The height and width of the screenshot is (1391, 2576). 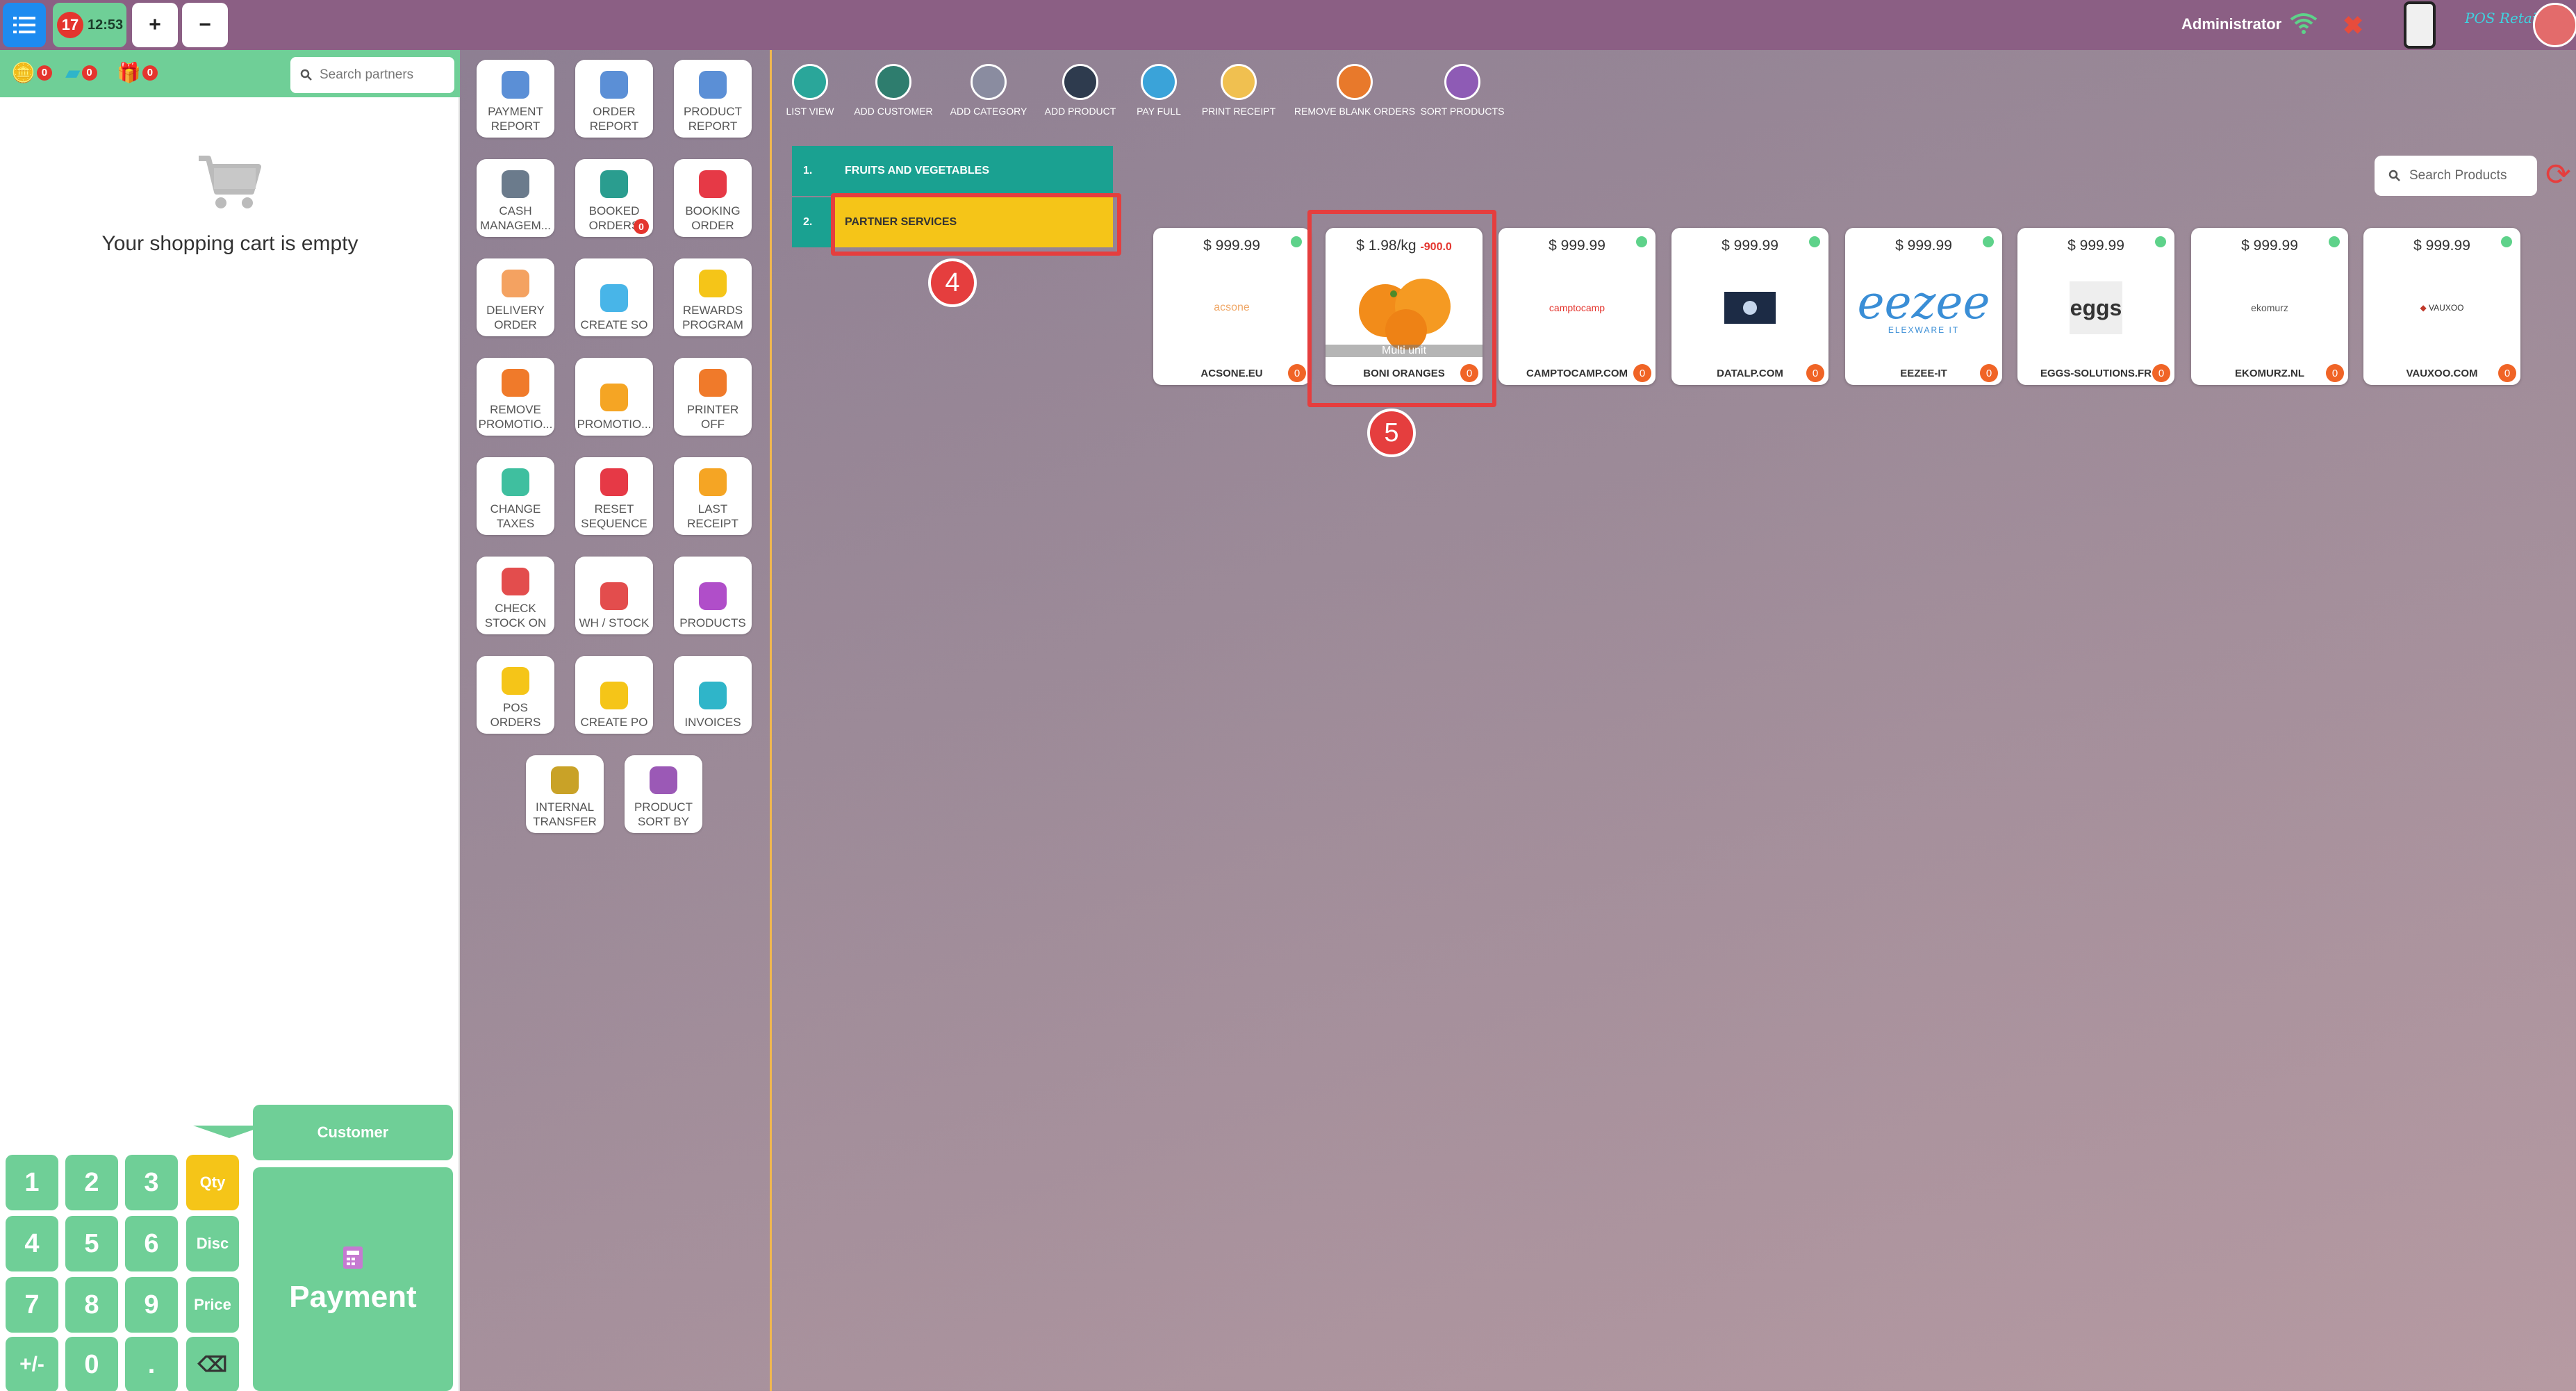 I want to click on function-button-check-stock-on: CHECK STOCK ON, so click(x=516, y=595).